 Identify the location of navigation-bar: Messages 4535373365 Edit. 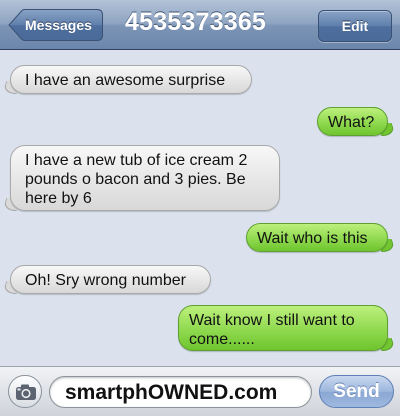
(200, 25).